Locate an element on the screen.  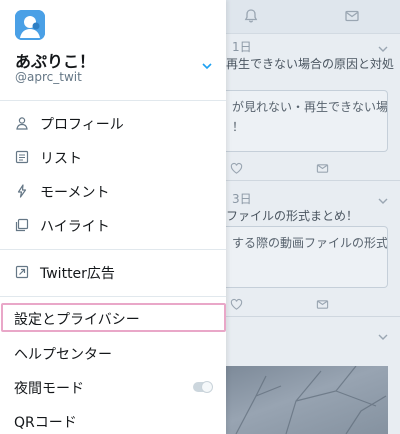
mail-icon is located at coordinates (352, 16).